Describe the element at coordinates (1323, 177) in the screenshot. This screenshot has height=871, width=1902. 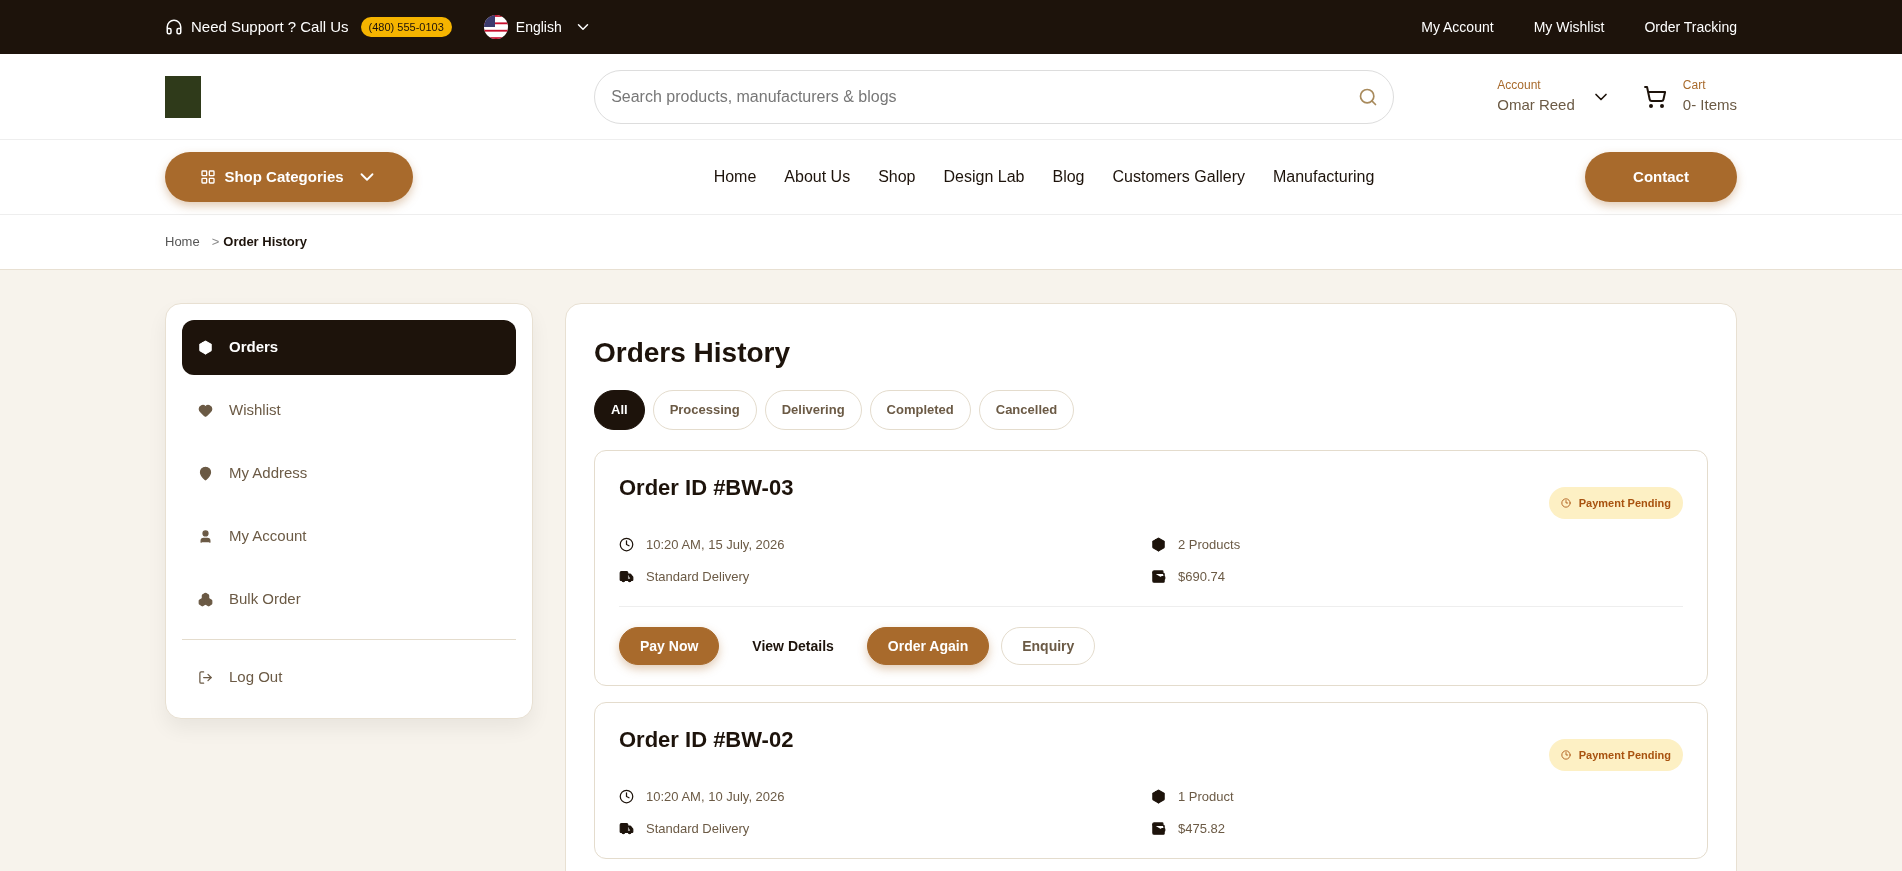
I see `nav-link: Manufacturing` at that location.